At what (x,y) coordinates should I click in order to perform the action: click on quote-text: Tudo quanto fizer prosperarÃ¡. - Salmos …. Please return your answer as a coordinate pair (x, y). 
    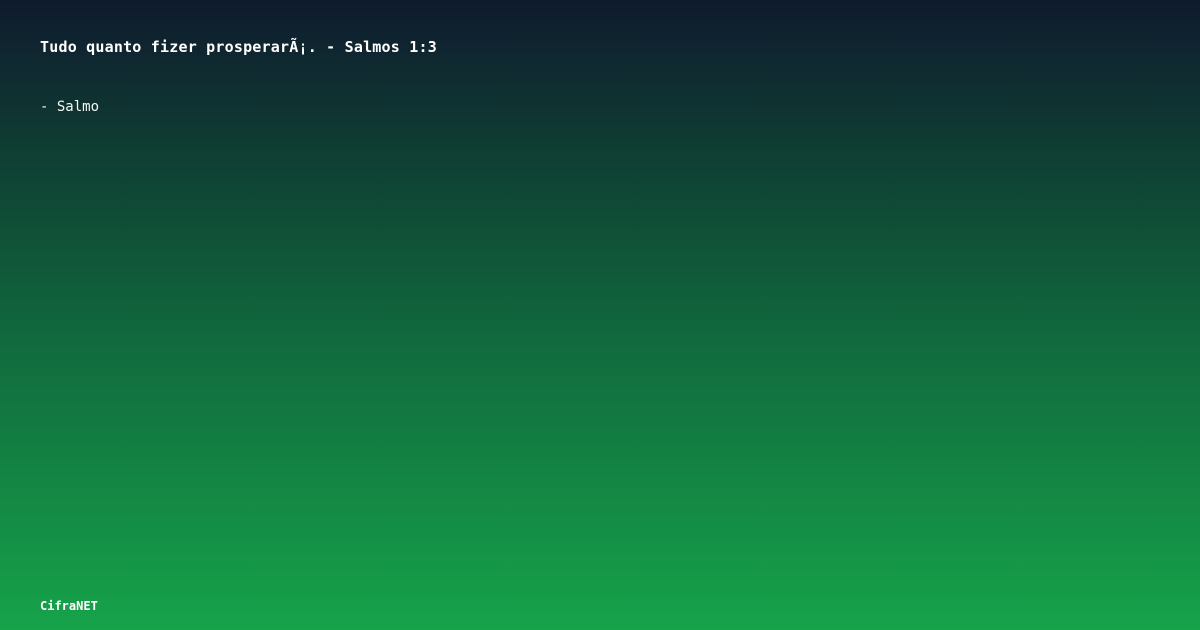
    Looking at the image, I should click on (238, 47).